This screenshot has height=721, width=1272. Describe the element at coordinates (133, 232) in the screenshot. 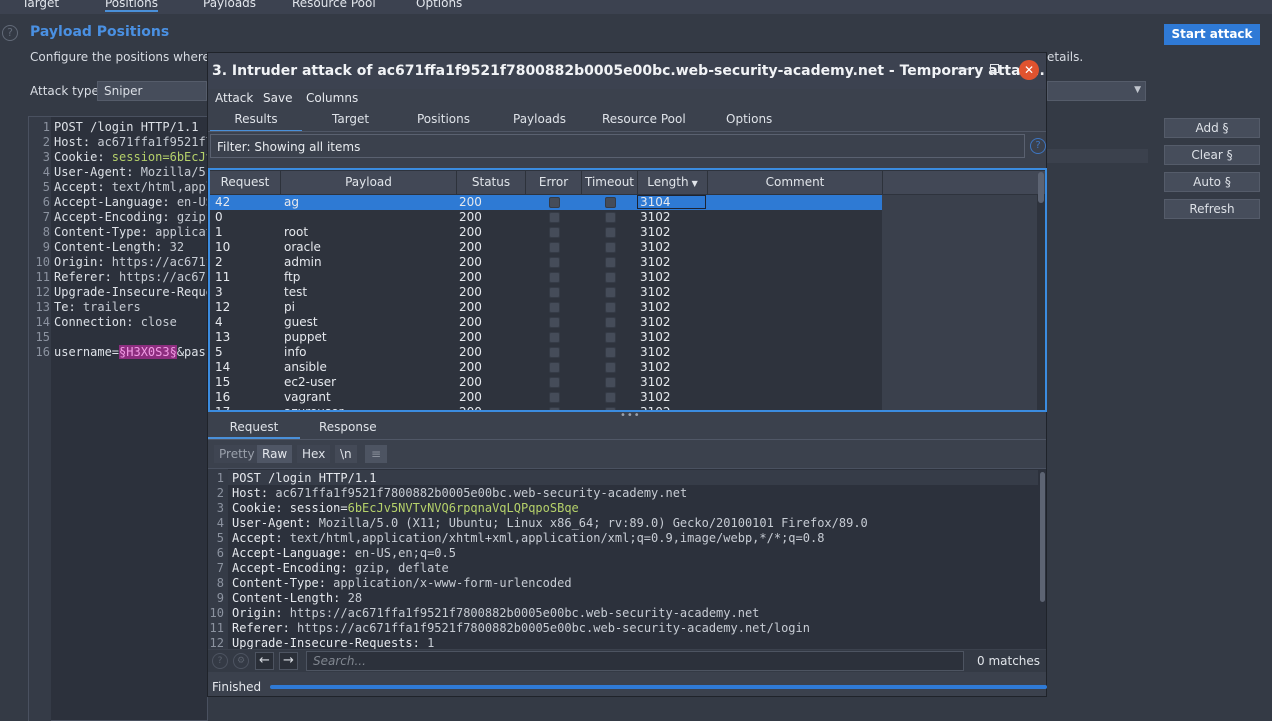

I see `editor-line: Content-Type: applicat` at that location.